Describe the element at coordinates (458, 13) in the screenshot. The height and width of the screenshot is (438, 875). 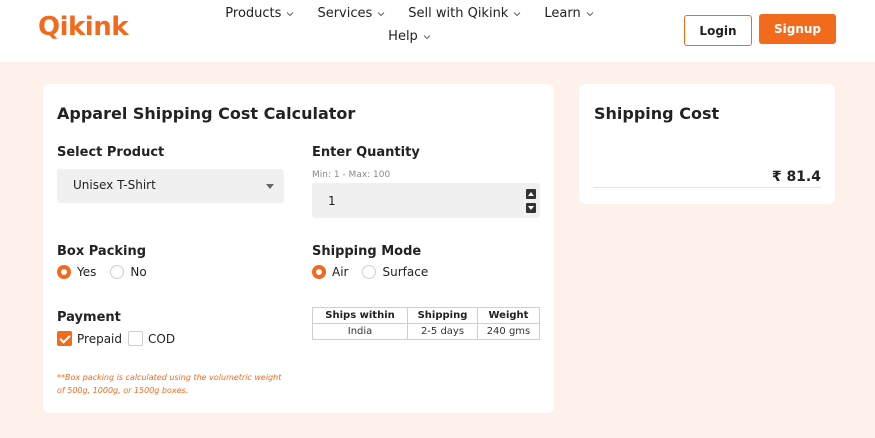
I see `nav-sell-label: Sell with Qikink` at that location.